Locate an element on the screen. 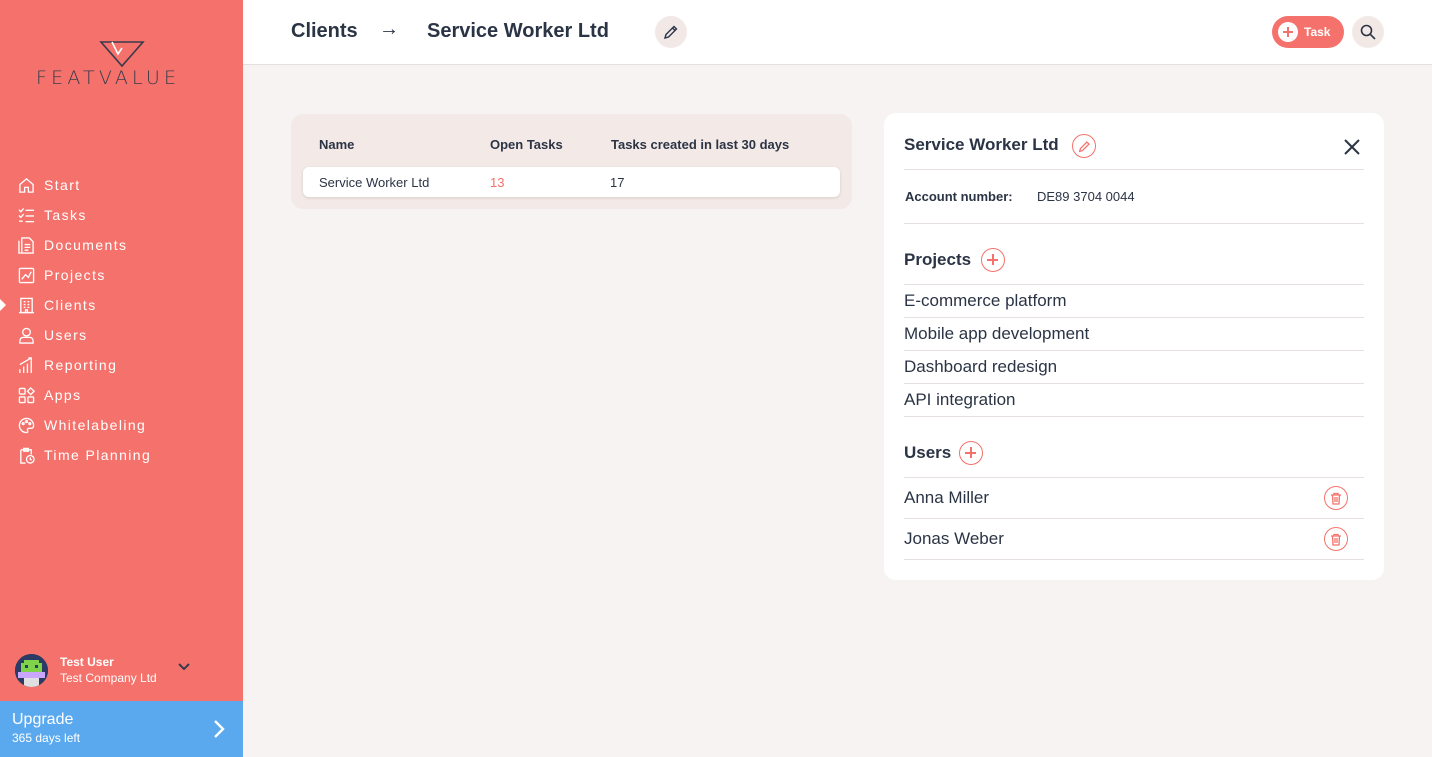 This screenshot has height=757, width=1432. breadcrumb-clients: Clients is located at coordinates (324, 31).